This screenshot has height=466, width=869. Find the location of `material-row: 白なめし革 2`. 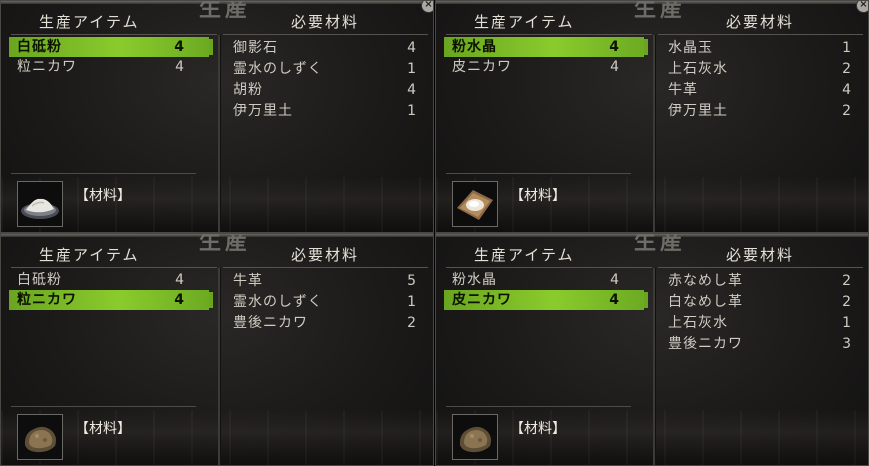

material-row: 白なめし革 2 is located at coordinates (763, 302).